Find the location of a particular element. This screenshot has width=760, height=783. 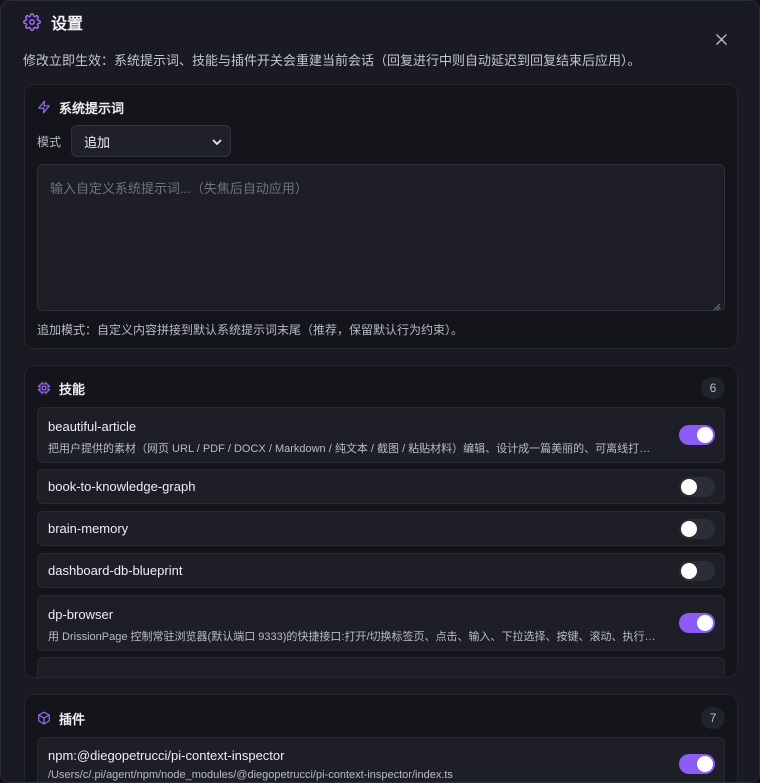

cpu-chip-icon is located at coordinates (44, 388).